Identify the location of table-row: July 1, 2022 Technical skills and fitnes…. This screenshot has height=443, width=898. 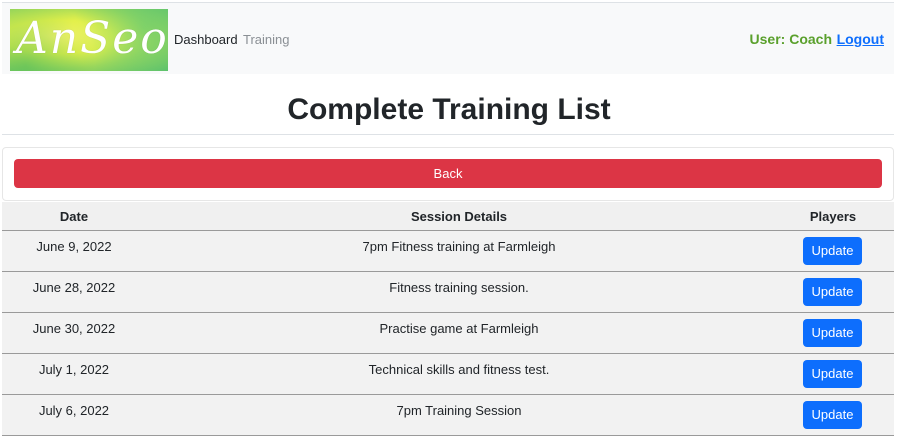
(448, 374).